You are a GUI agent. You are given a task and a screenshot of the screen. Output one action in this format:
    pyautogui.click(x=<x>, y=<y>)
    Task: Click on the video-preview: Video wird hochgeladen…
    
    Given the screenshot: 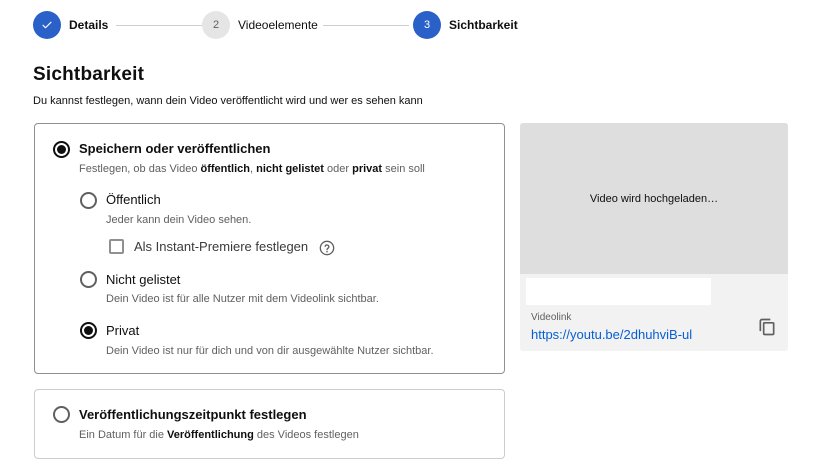 What is the action you would take?
    pyautogui.click(x=654, y=198)
    